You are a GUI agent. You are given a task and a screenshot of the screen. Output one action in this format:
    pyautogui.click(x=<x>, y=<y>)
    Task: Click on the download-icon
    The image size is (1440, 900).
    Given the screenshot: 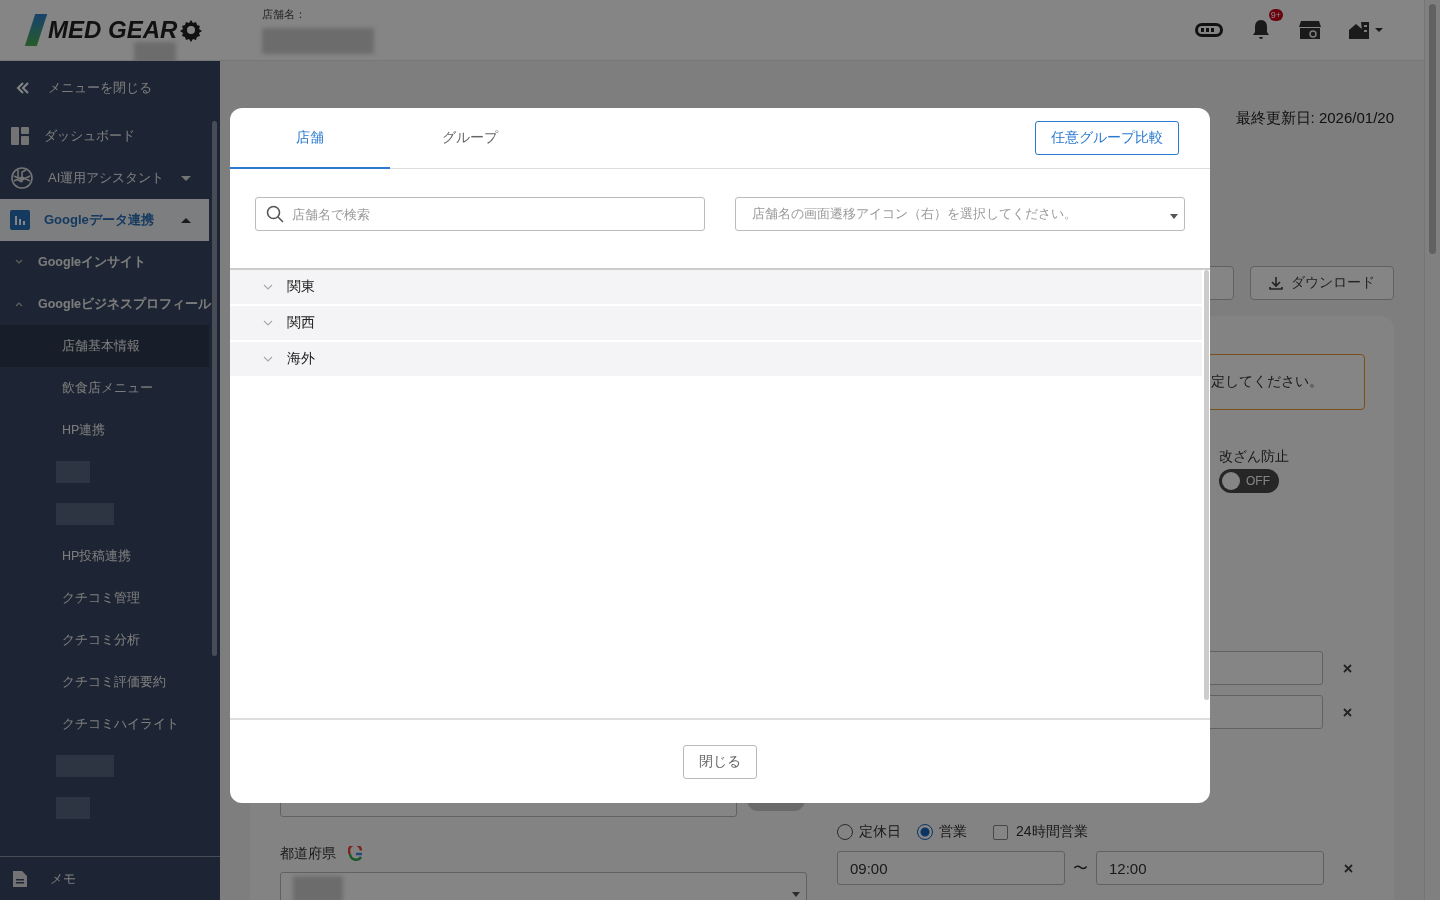 What is the action you would take?
    pyautogui.click(x=1276, y=283)
    